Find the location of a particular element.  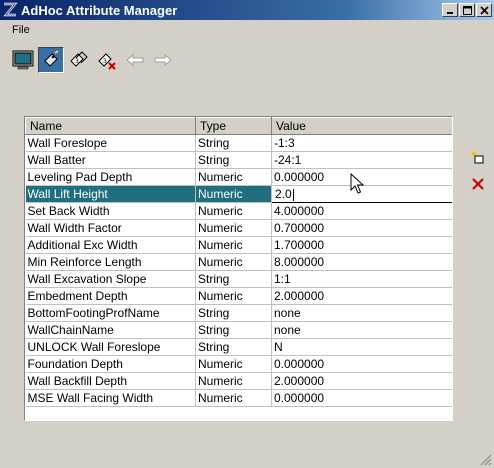

cell-name: Wall Excavation Slope is located at coordinates (110, 279).